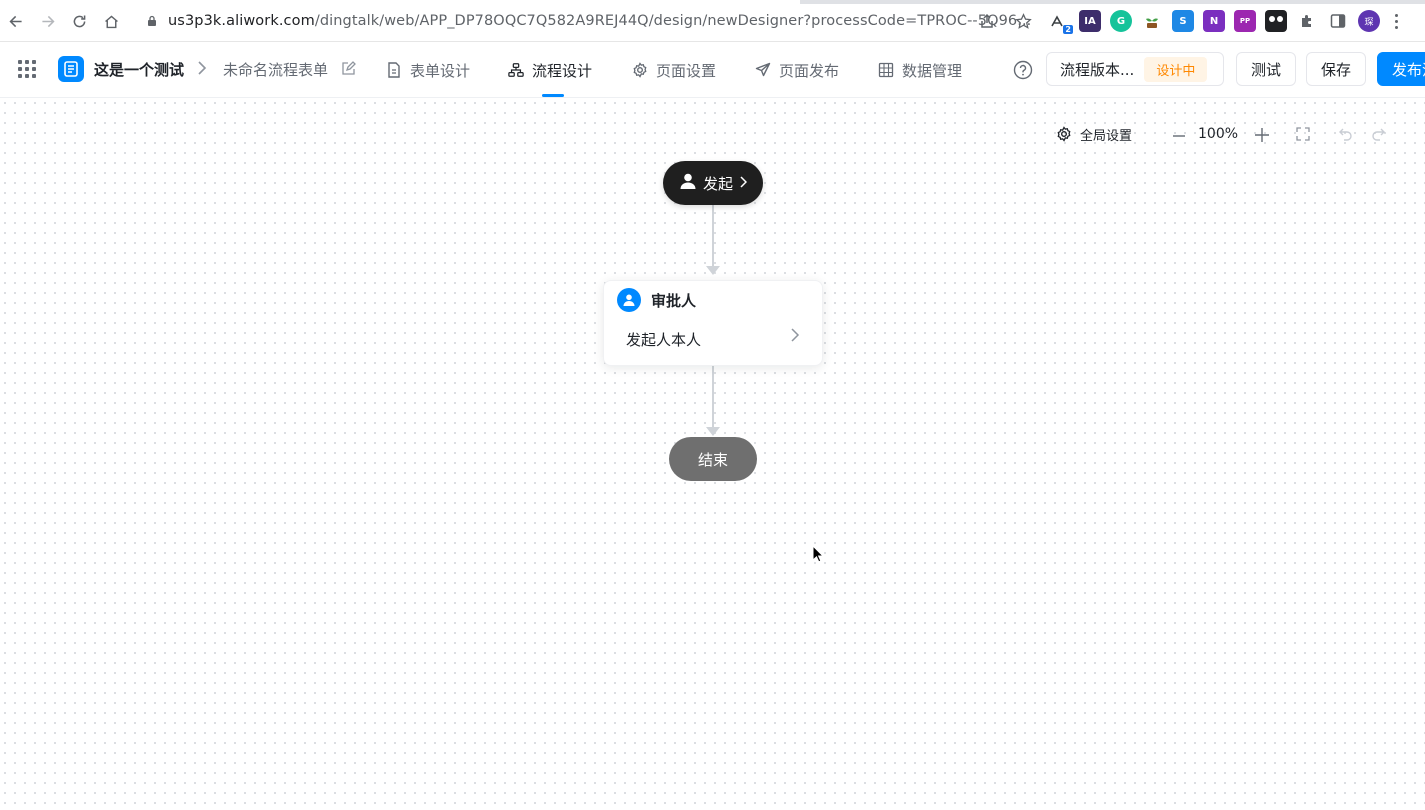 The height and width of the screenshot is (810, 1425). What do you see at coordinates (28, 70) in the screenshot?
I see `app-grid-icon` at bounding box center [28, 70].